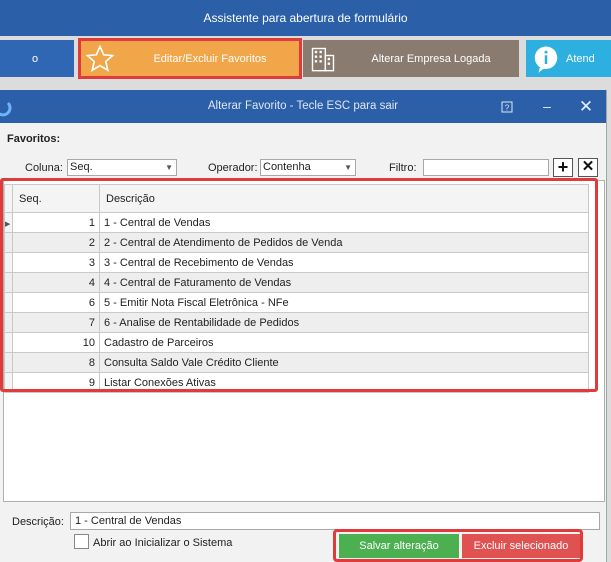 Image resolution: width=611 pixels, height=562 pixels. I want to click on app-title: Assistente para abertura de formulário, so click(305, 18).